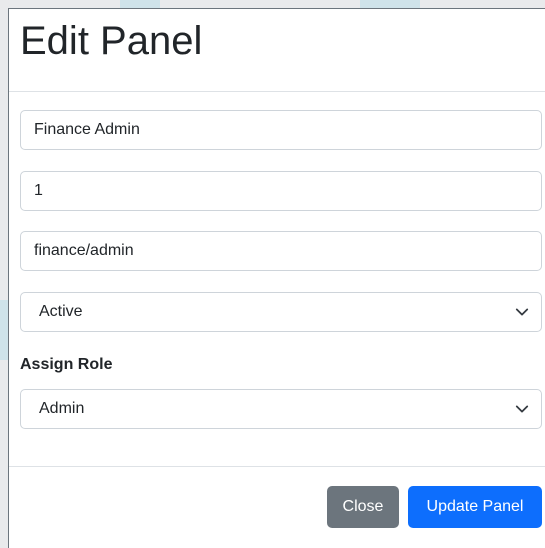 This screenshot has width=545, height=548. What do you see at coordinates (281, 251) in the screenshot?
I see `path-input` at bounding box center [281, 251].